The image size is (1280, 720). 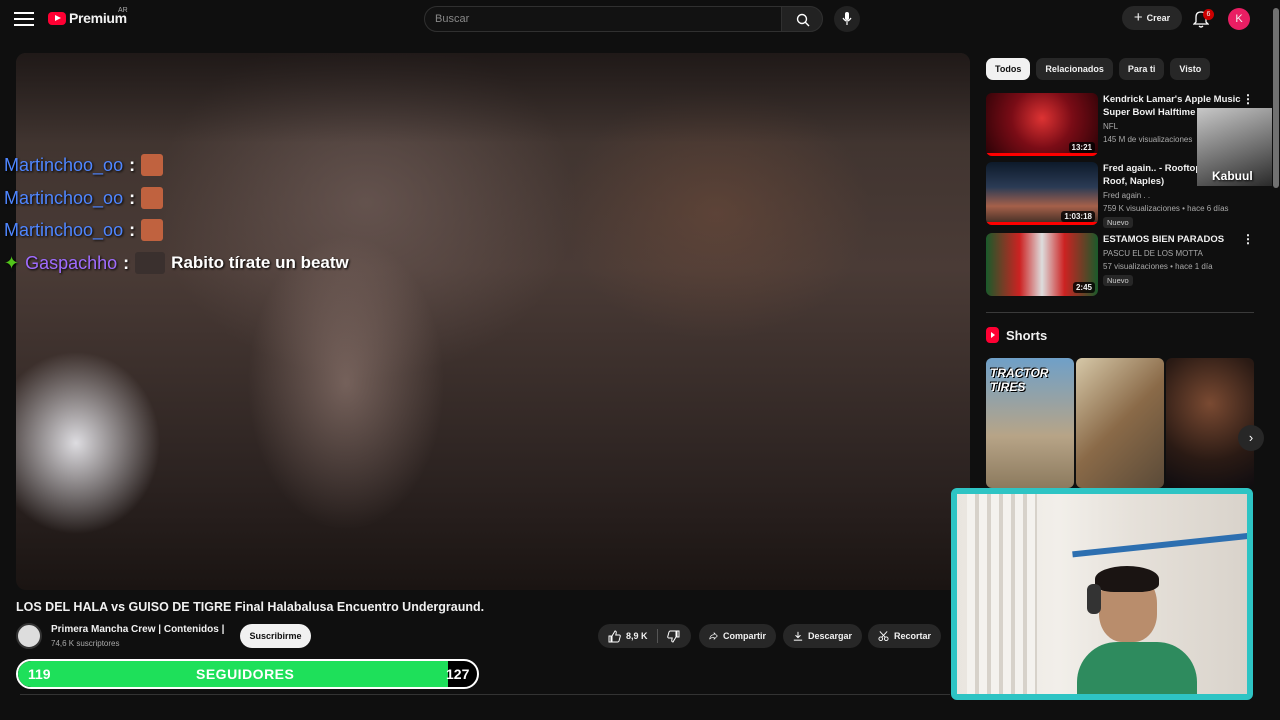 What do you see at coordinates (1083, 287) in the screenshot?
I see `video-duration: 2:45` at bounding box center [1083, 287].